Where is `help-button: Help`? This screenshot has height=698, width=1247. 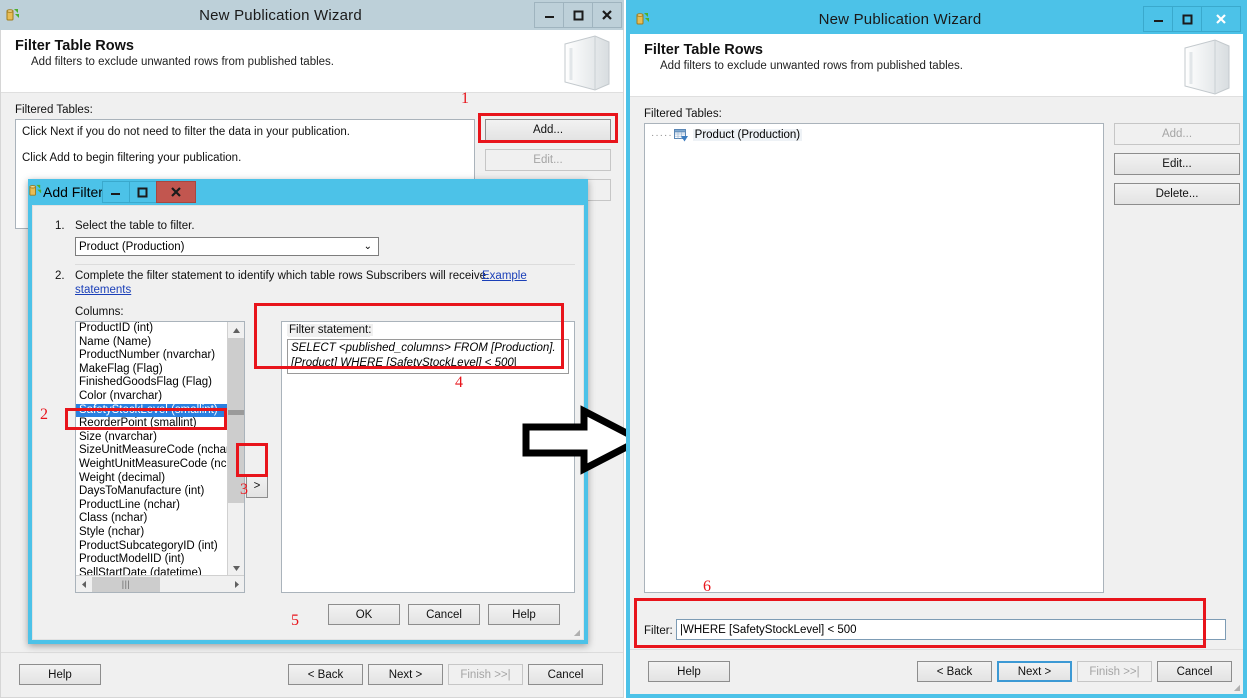 help-button: Help is located at coordinates (524, 614).